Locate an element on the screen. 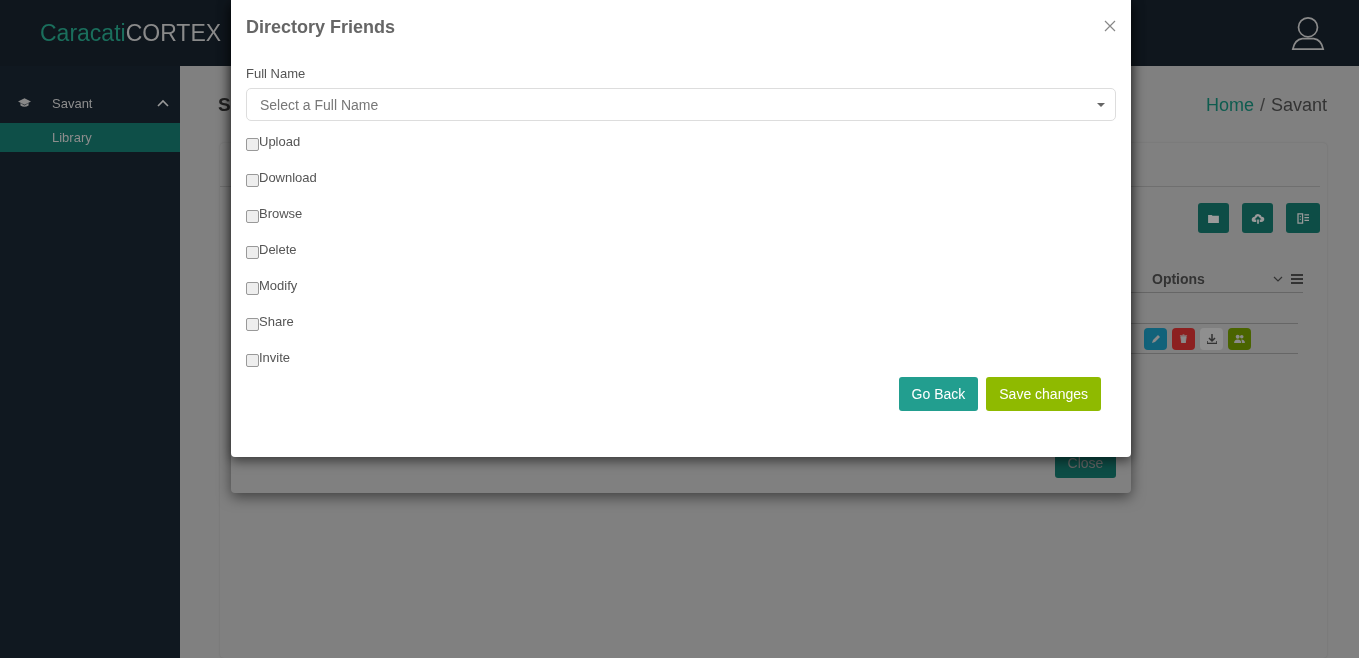 The width and height of the screenshot is (1359, 658). delete-button is located at coordinates (1183, 338).